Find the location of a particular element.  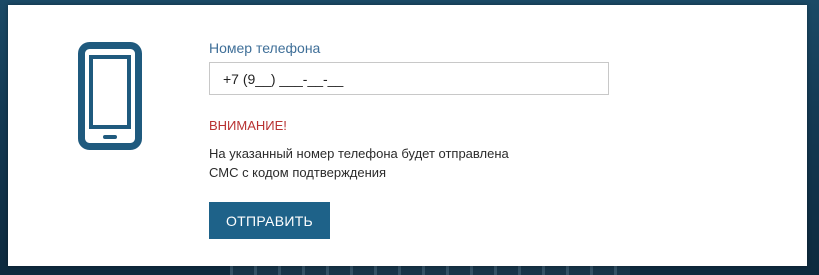

submit-button: ОТПРАВИТЬ is located at coordinates (269, 220).